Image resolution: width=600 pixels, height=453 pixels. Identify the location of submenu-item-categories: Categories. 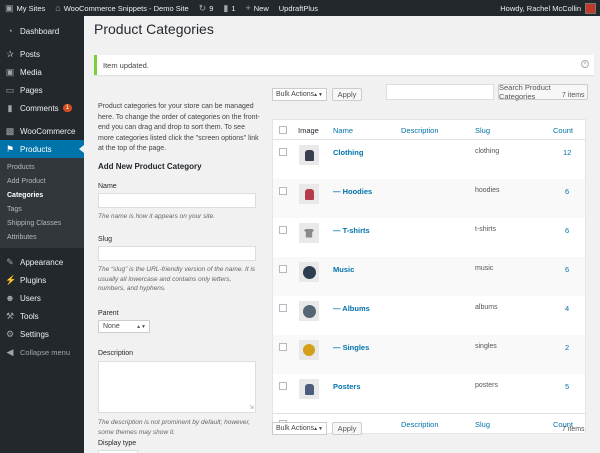
(42, 196).